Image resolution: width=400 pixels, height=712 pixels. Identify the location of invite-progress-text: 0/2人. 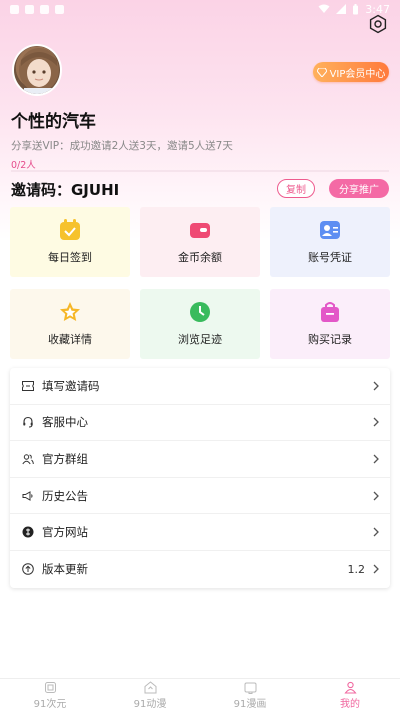
(23, 165).